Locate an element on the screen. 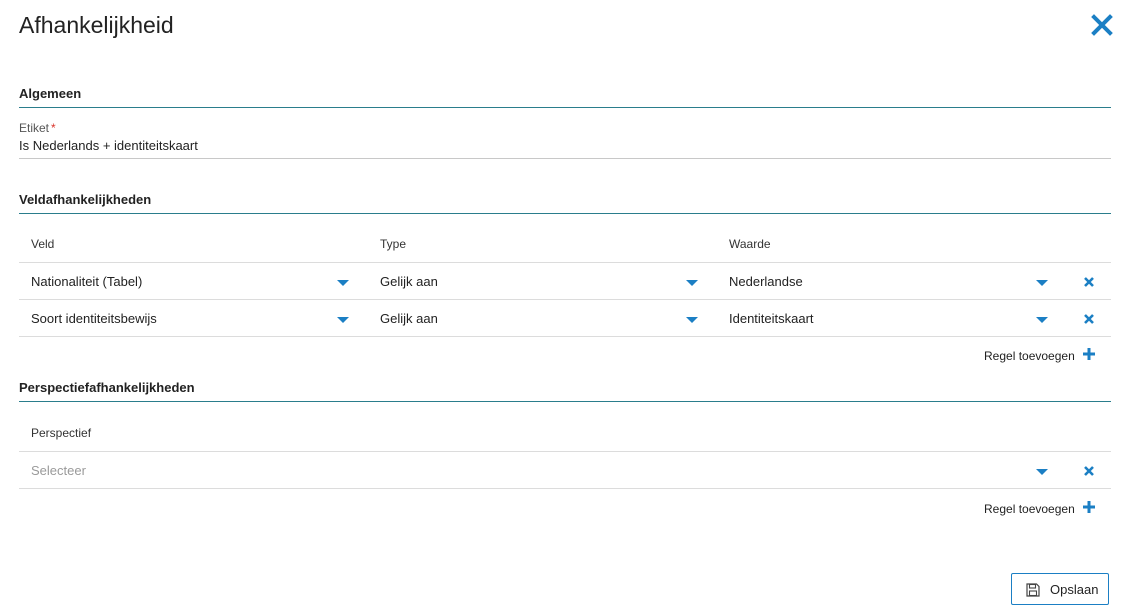 This screenshot has height=615, width=1124. add-perspective-rule-link: Regel toevoegen is located at coordinates (1029, 509).